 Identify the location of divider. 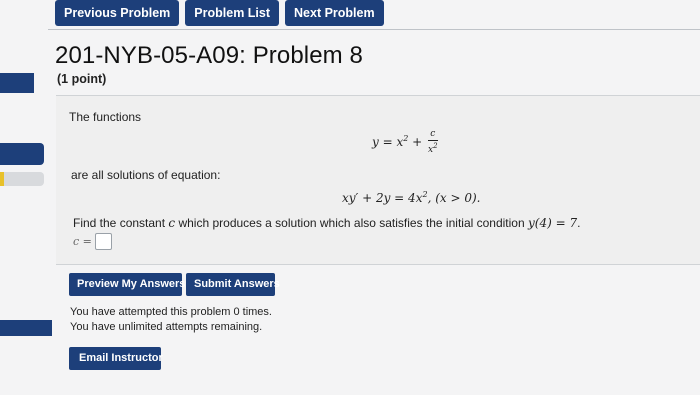
(374, 29).